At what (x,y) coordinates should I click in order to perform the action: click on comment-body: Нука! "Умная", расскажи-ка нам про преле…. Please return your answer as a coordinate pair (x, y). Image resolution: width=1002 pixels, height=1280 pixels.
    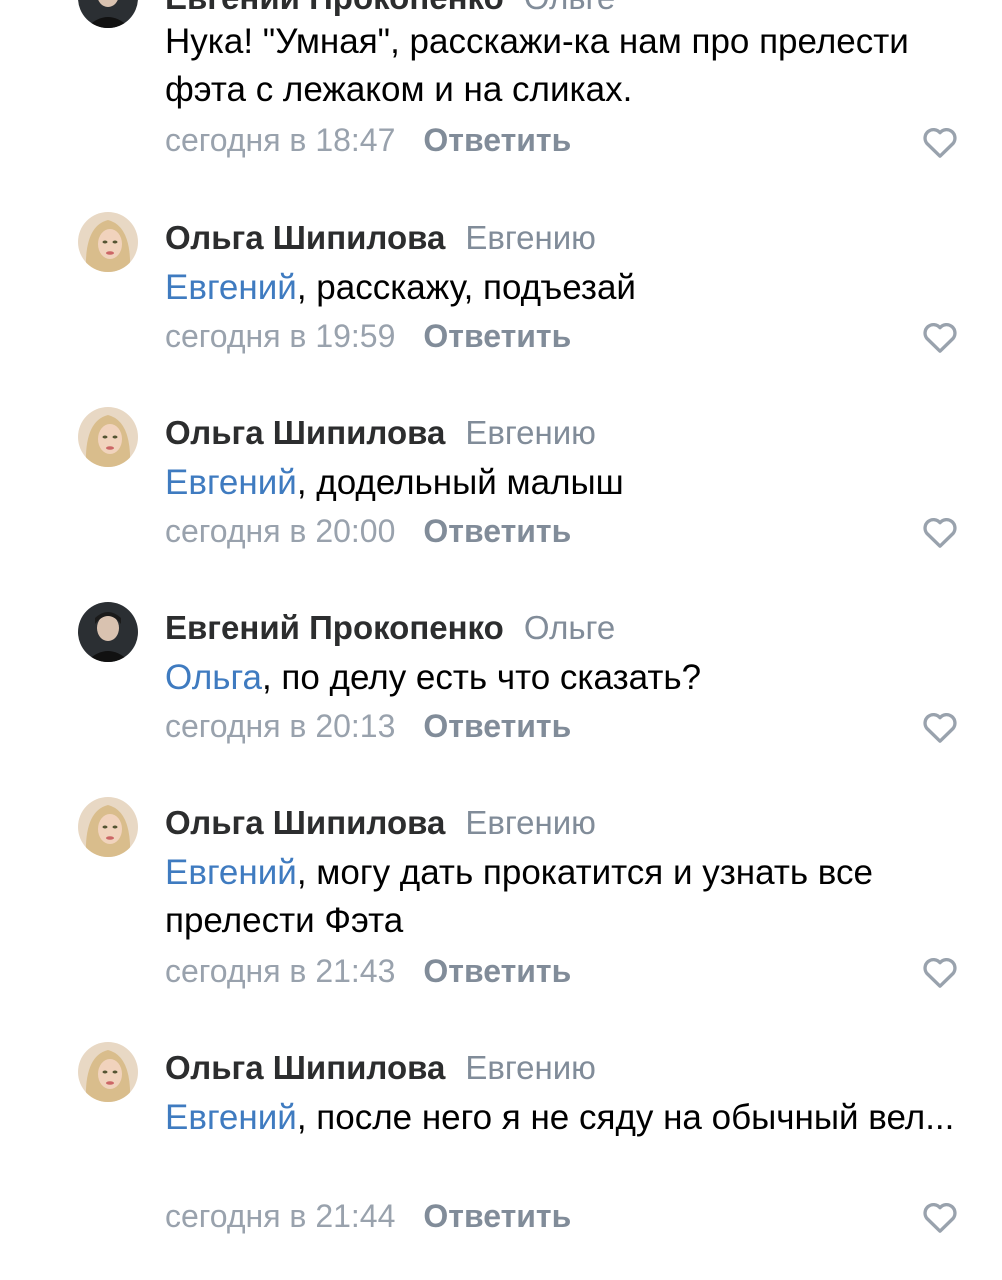
    Looking at the image, I should click on (537, 65).